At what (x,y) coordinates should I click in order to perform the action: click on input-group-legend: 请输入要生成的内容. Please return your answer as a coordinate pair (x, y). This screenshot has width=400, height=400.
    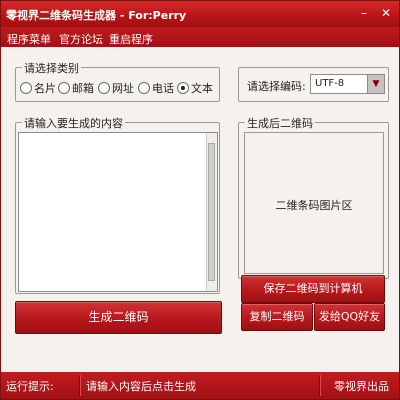
    Looking at the image, I should click on (73, 123).